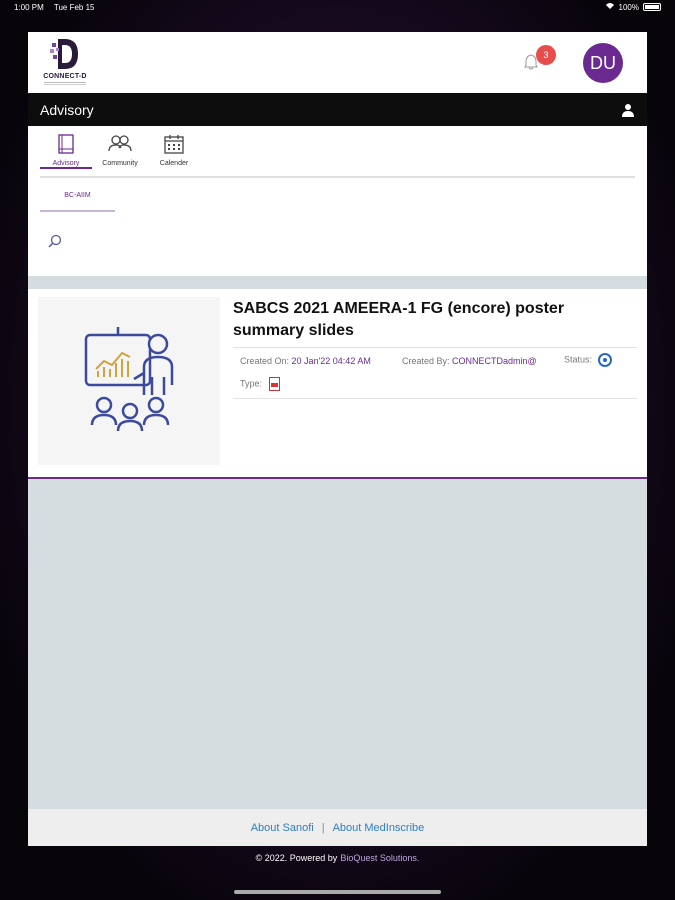 Image resolution: width=675 pixels, height=900 pixels. I want to click on presentation-icon, so click(129, 379).